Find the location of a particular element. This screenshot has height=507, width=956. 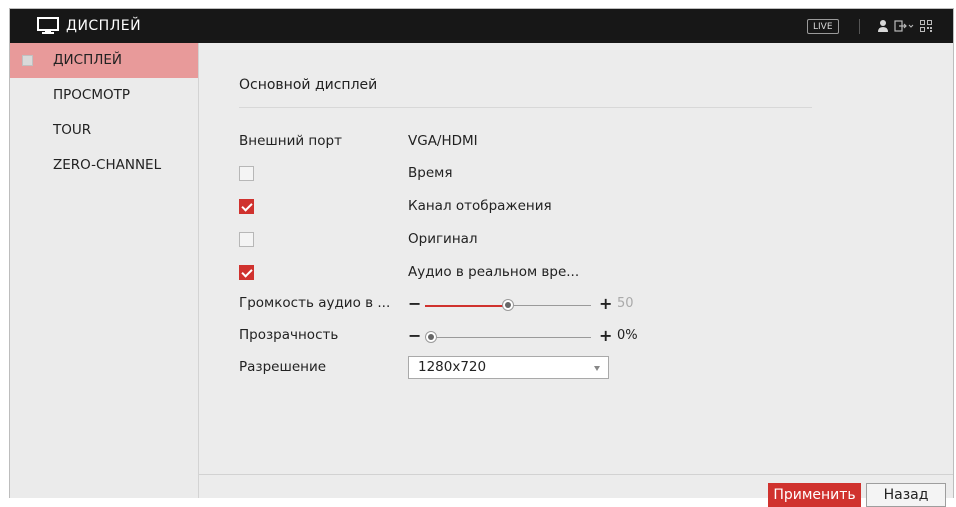

apply-button: Применить is located at coordinates (814, 495).